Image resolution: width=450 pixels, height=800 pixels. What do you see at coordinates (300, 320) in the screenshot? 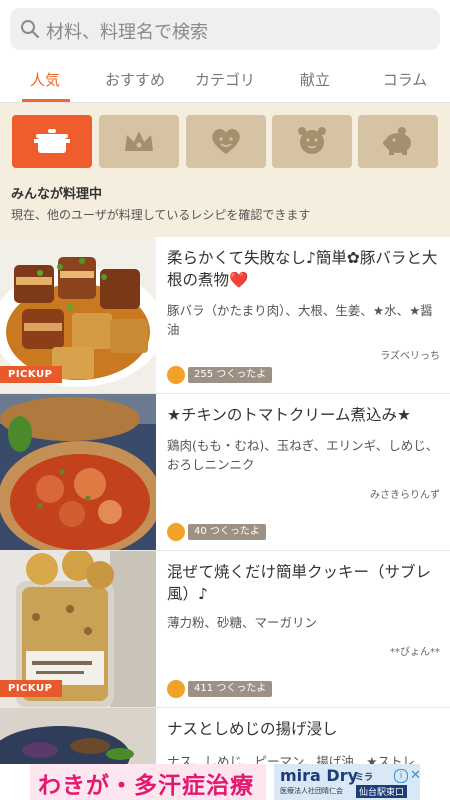
I see `recipe-ingredients: 豚バラ（かたまり肉）、大根、生姜、★水、★醤油` at bounding box center [300, 320].